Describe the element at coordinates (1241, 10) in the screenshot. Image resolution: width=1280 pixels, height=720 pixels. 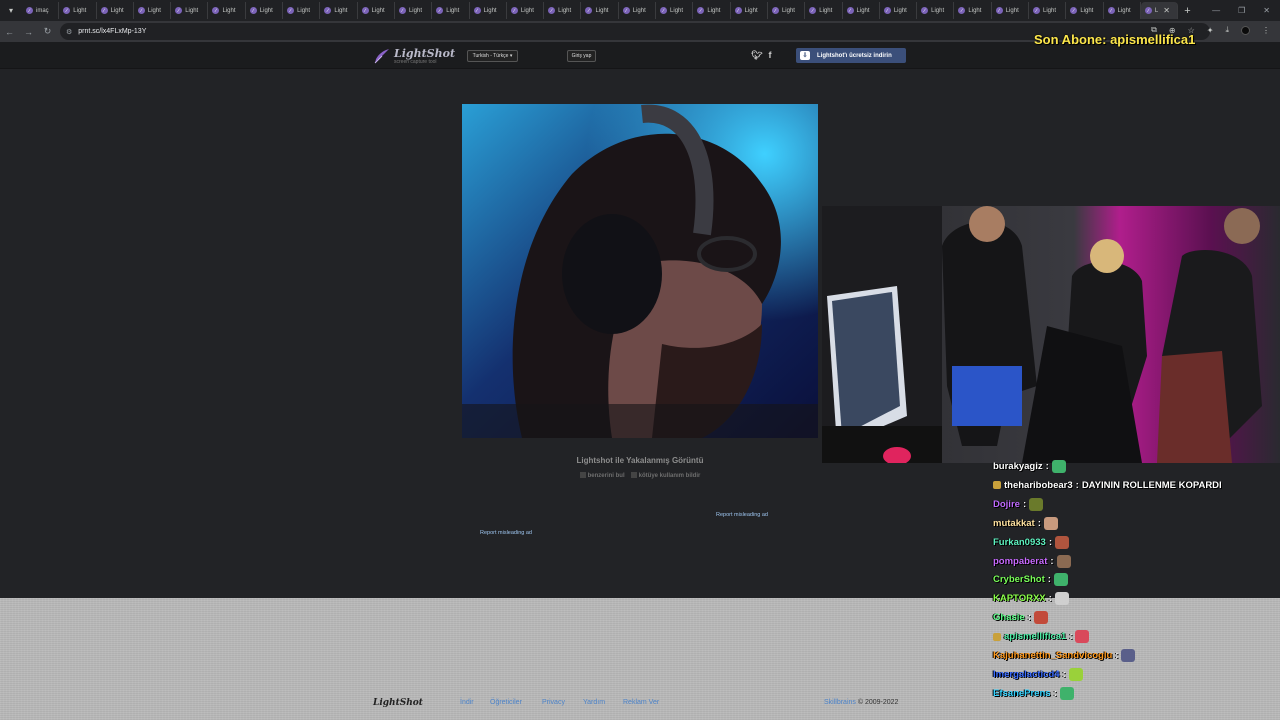
I see `maximize-icon: ❐` at that location.